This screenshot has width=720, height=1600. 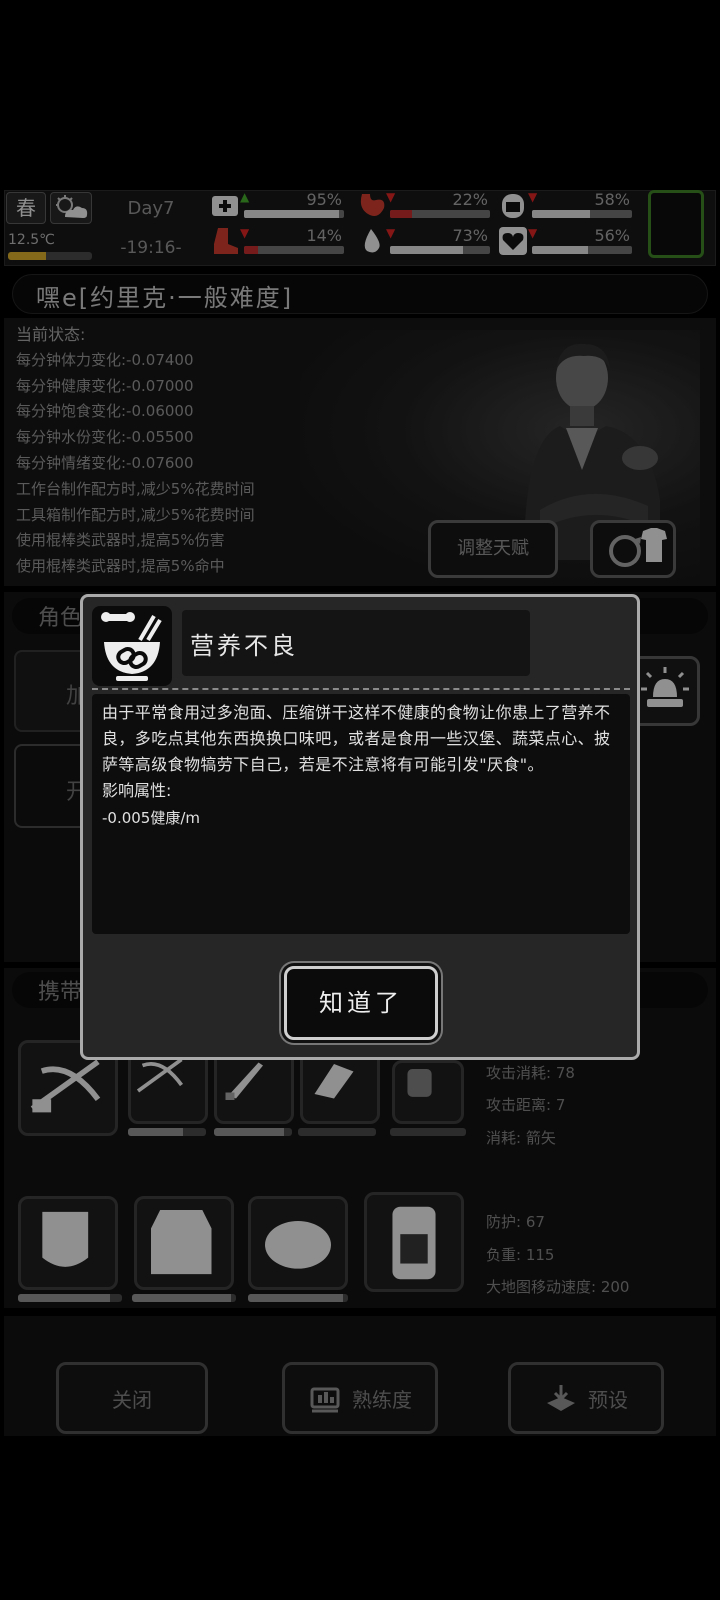 I want to click on dialog-divider, so click(x=361, y=689).